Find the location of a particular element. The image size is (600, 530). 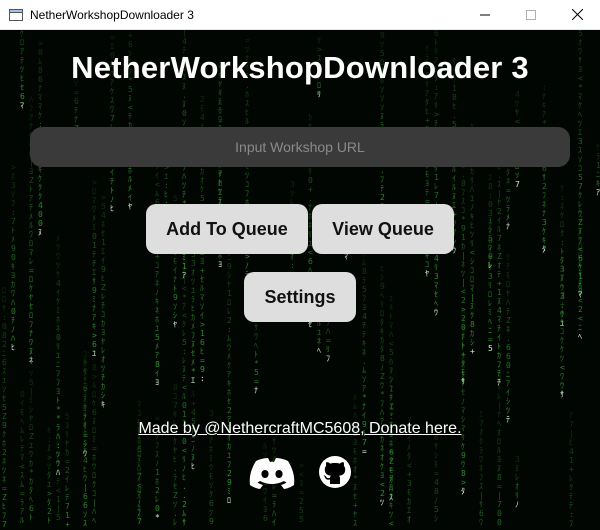

svg-text: ｻ is located at coordinates (562, 322).